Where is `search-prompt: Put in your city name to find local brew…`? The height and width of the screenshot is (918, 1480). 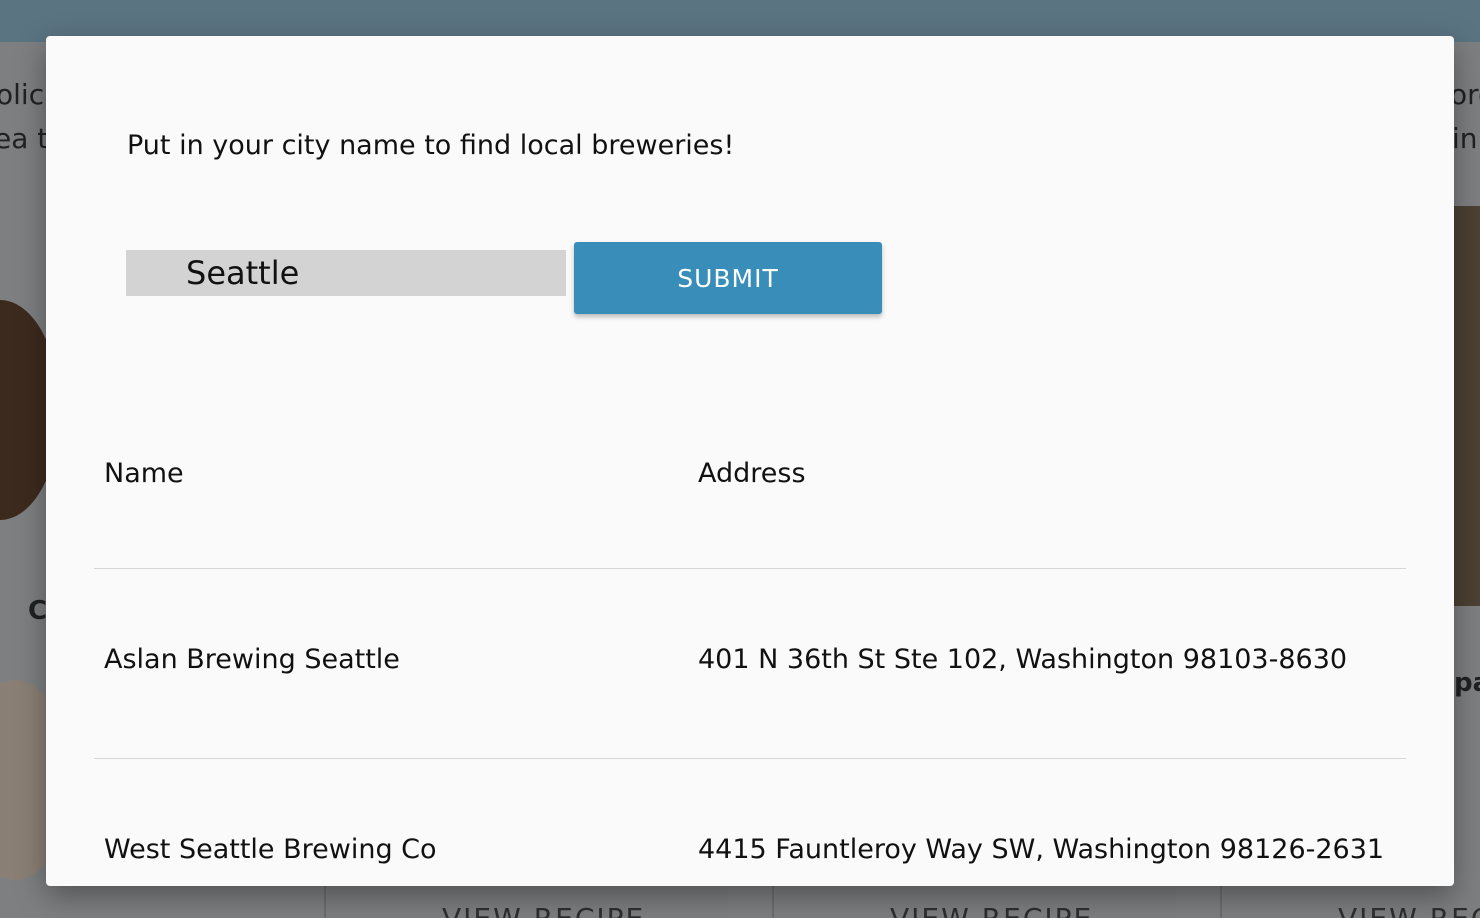
search-prompt: Put in your city name to find local brew… is located at coordinates (431, 145).